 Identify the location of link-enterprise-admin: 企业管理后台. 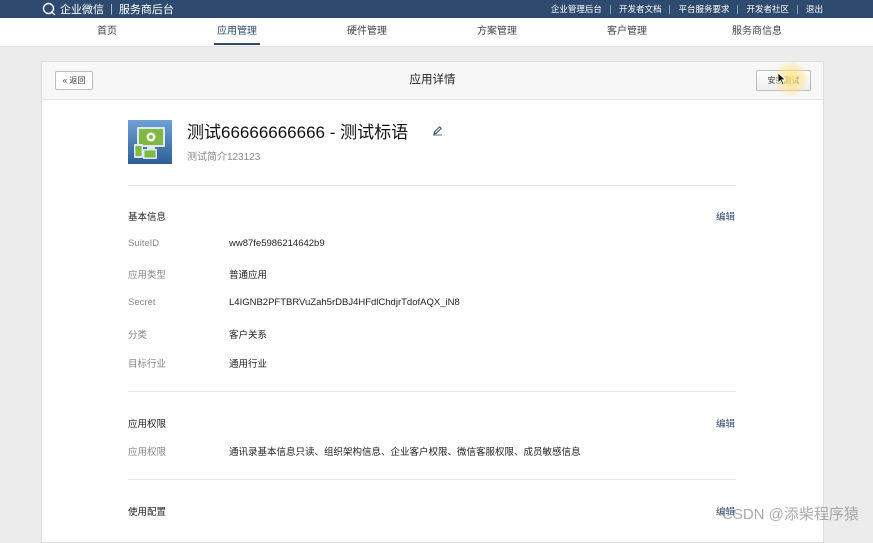
(577, 9).